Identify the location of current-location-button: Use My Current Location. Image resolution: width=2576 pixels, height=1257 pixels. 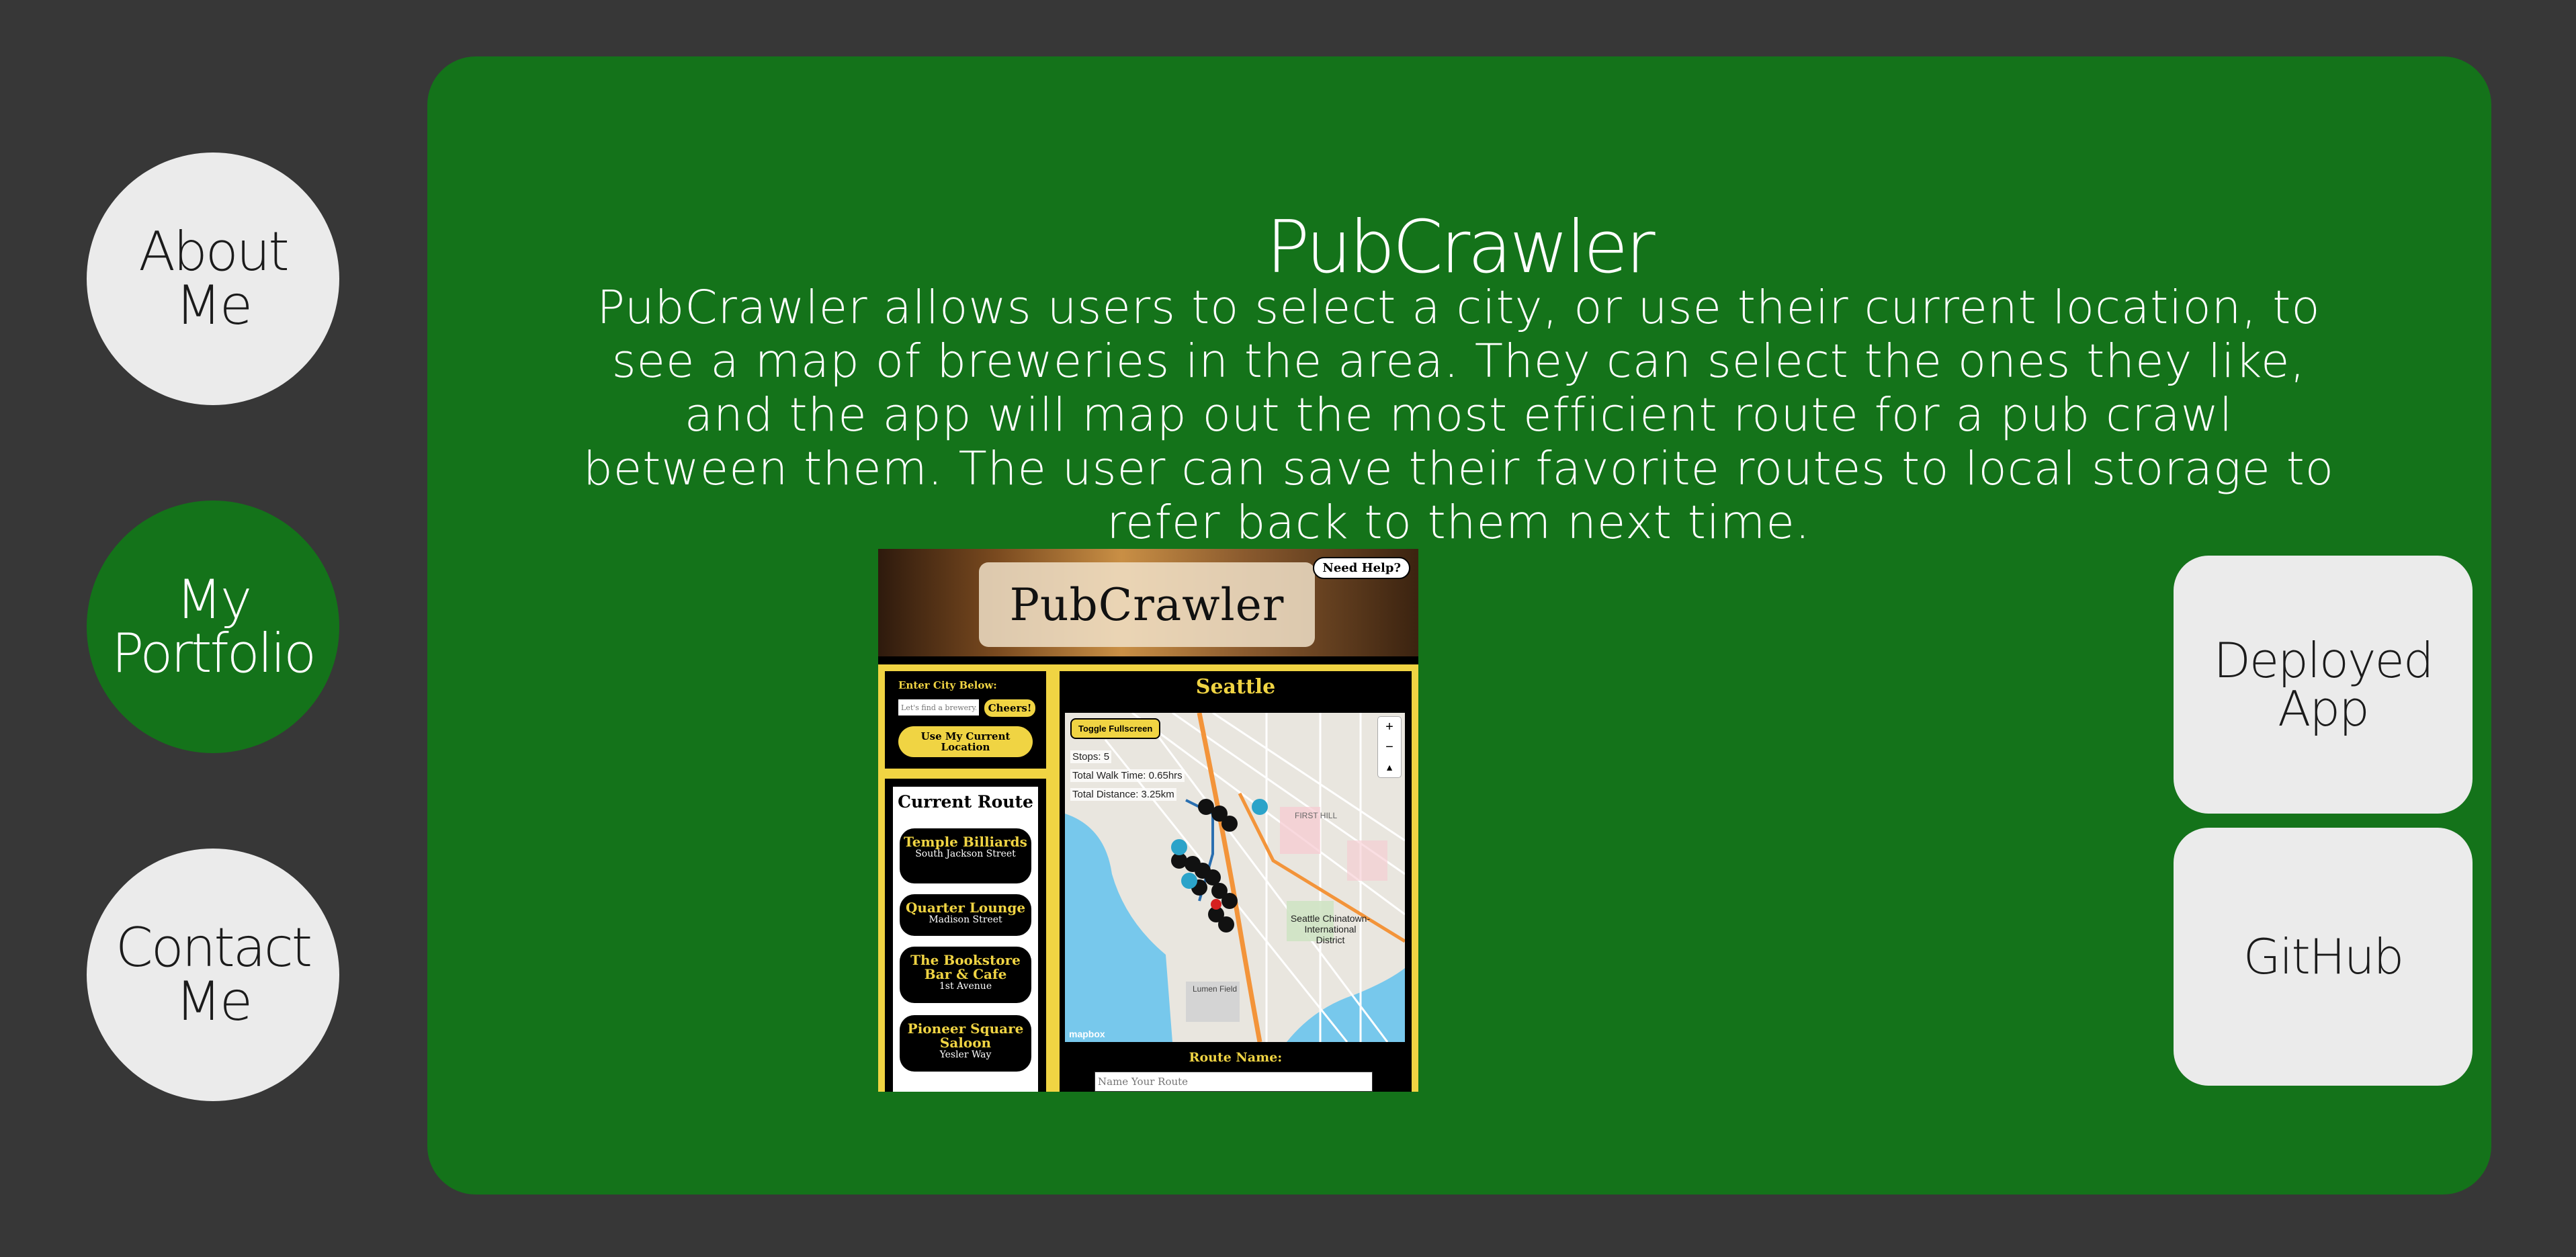
(965, 741).